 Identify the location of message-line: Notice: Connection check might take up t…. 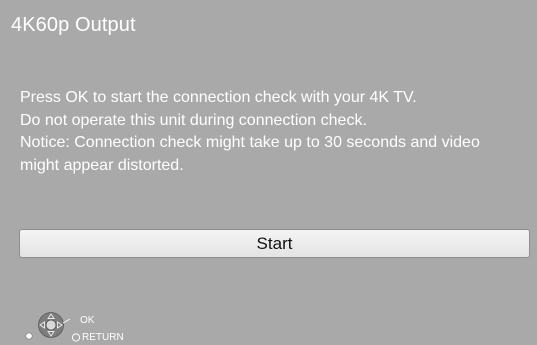
(250, 142).